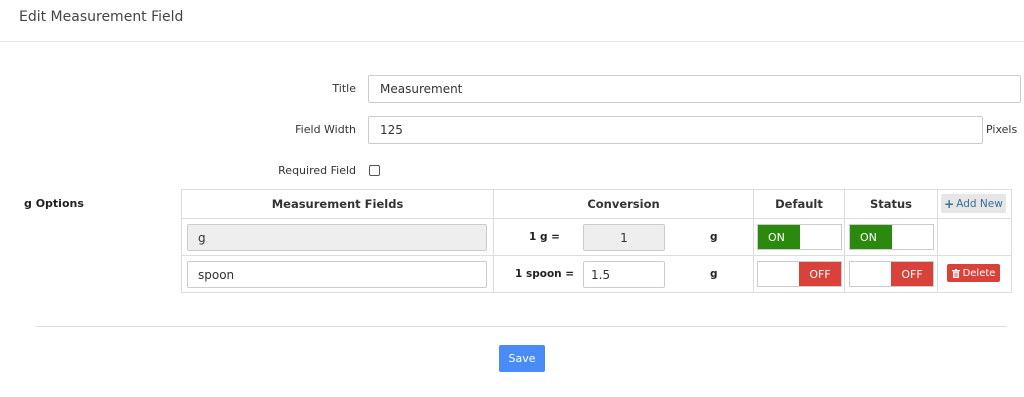 This screenshot has width=1024, height=397. Describe the element at coordinates (601, 274) in the screenshot. I see `conversion-value: 1.5` at that location.